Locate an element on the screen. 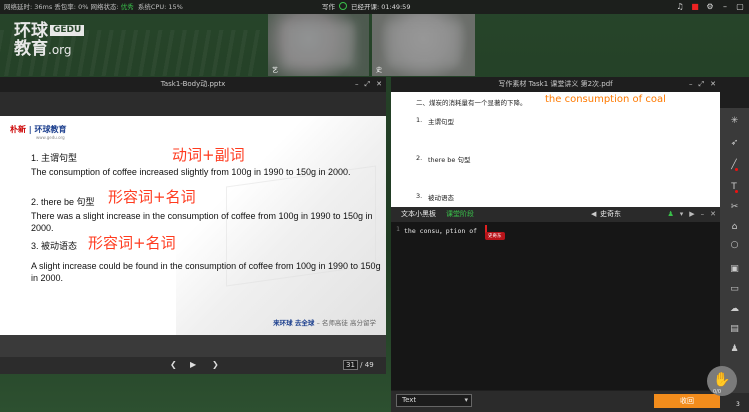 The height and width of the screenshot is (412, 749). next-user-icon: ▶ is located at coordinates (691, 214).